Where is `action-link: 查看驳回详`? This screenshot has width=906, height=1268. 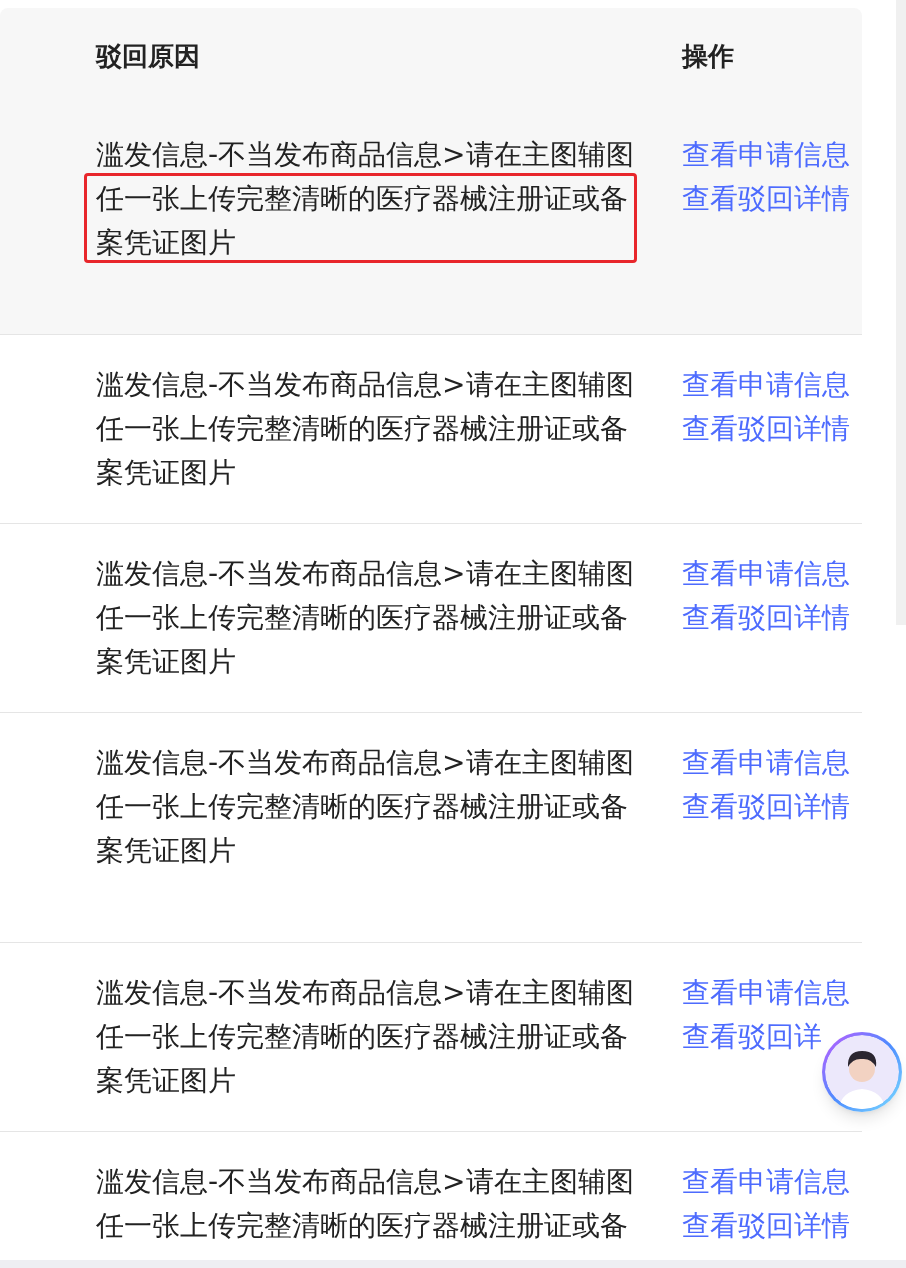
action-link: 查看驳回详 is located at coordinates (752, 1037).